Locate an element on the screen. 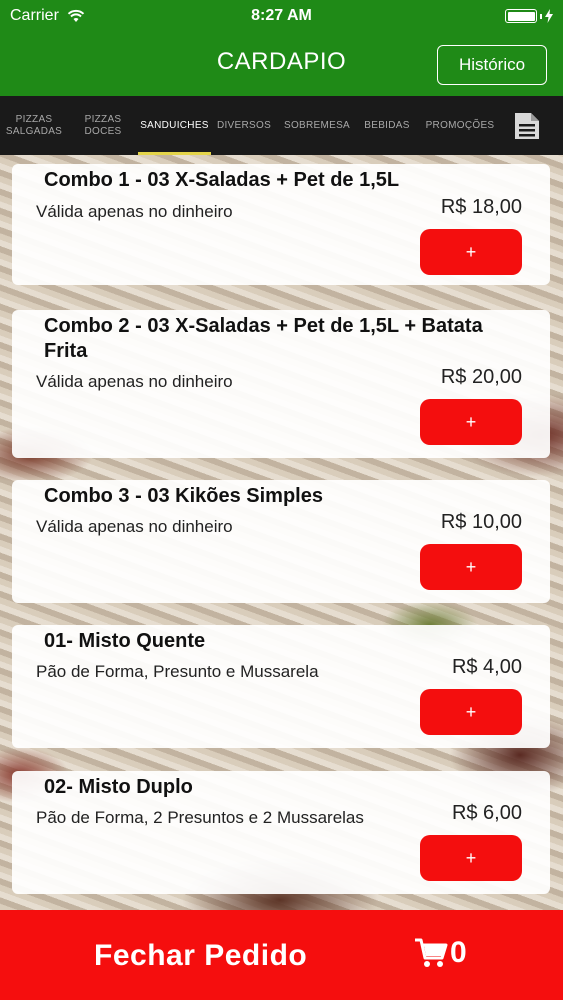 This screenshot has height=1000, width=563. nav-bar: CARDAPIO Histórico is located at coordinates (281, 64).